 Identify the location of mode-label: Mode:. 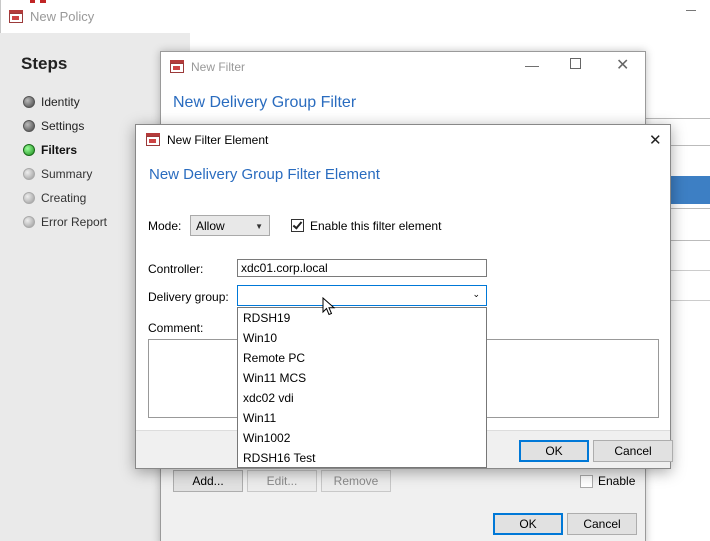
(165, 226).